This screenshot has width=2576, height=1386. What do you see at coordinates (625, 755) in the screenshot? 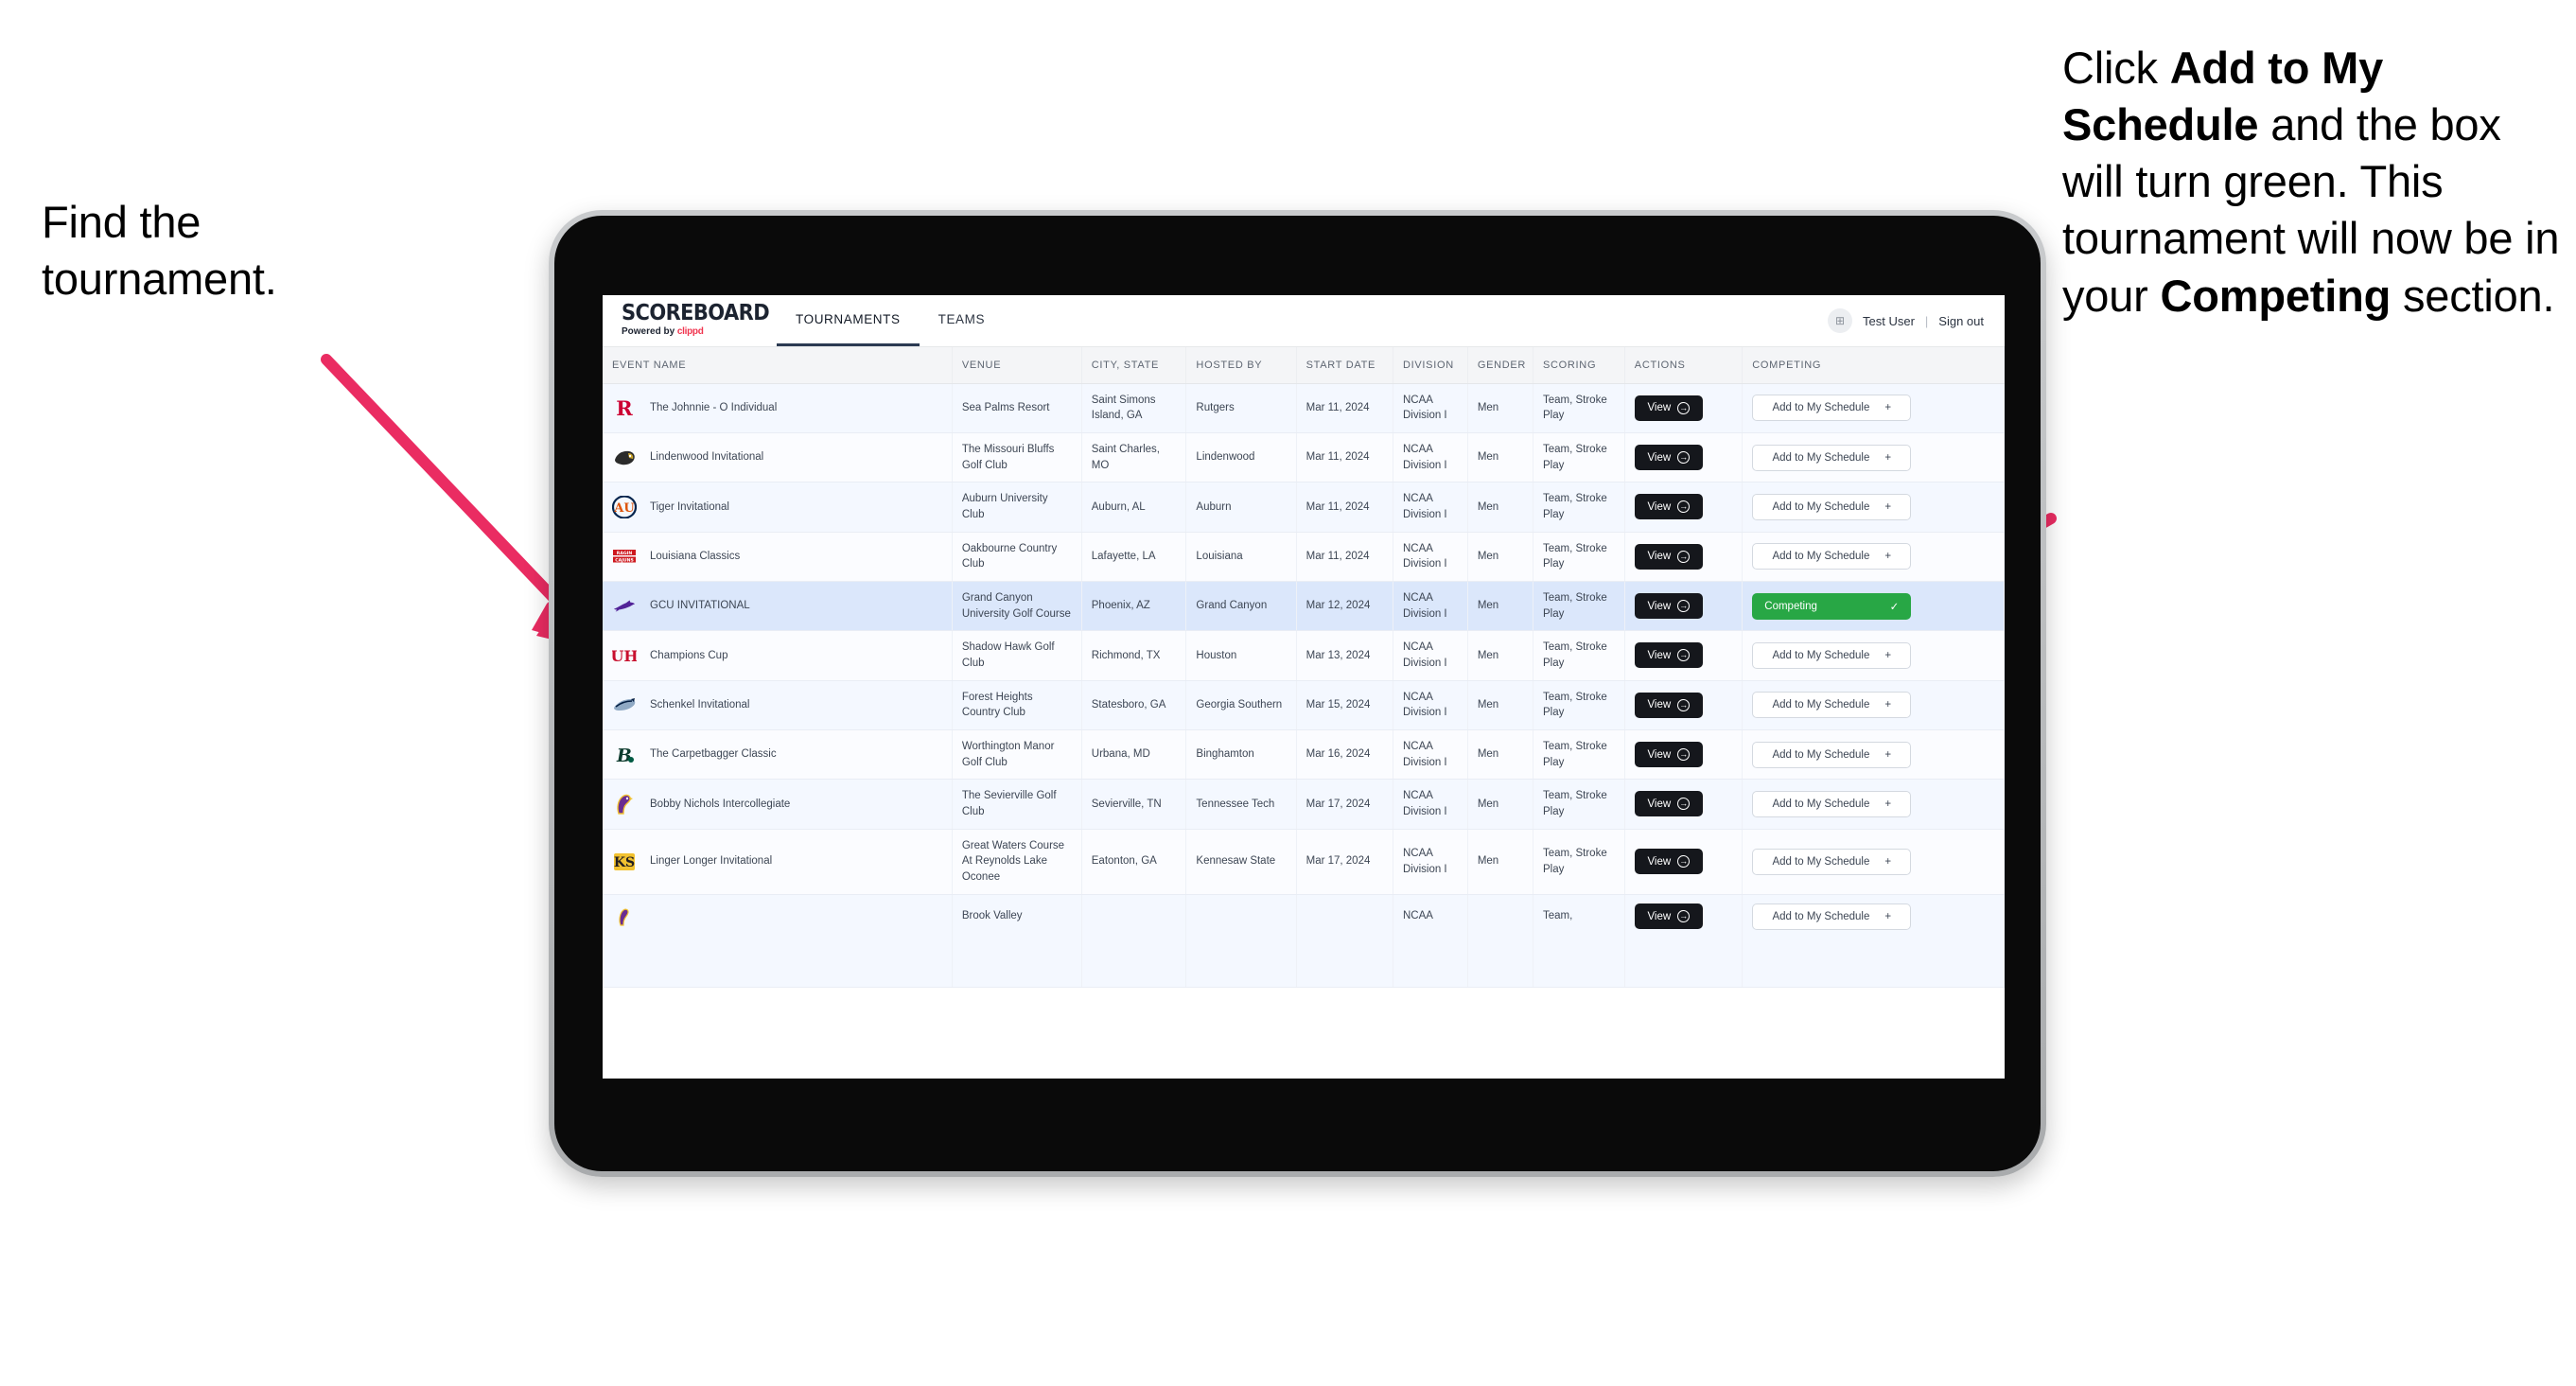
I see `binghamton-b-logo: B` at bounding box center [625, 755].